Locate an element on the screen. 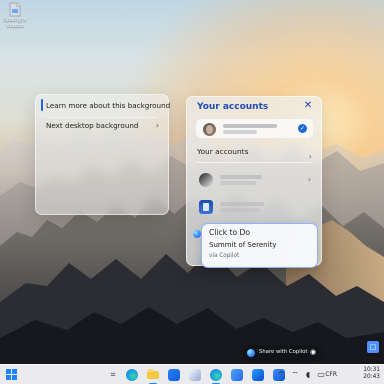 This screenshot has height=384, width=384. share-with-copilot-button: Share with Copilot ◉ is located at coordinates (282, 352).